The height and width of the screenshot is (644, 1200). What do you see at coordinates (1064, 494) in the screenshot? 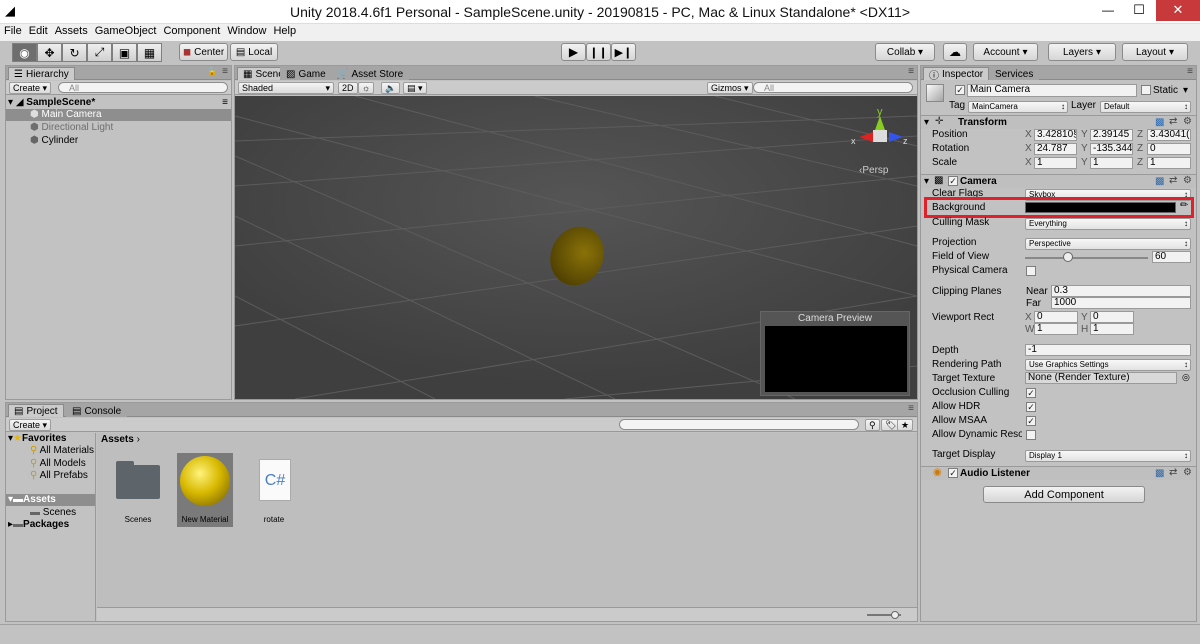
I see `add-component-button: Add Component` at bounding box center [1064, 494].